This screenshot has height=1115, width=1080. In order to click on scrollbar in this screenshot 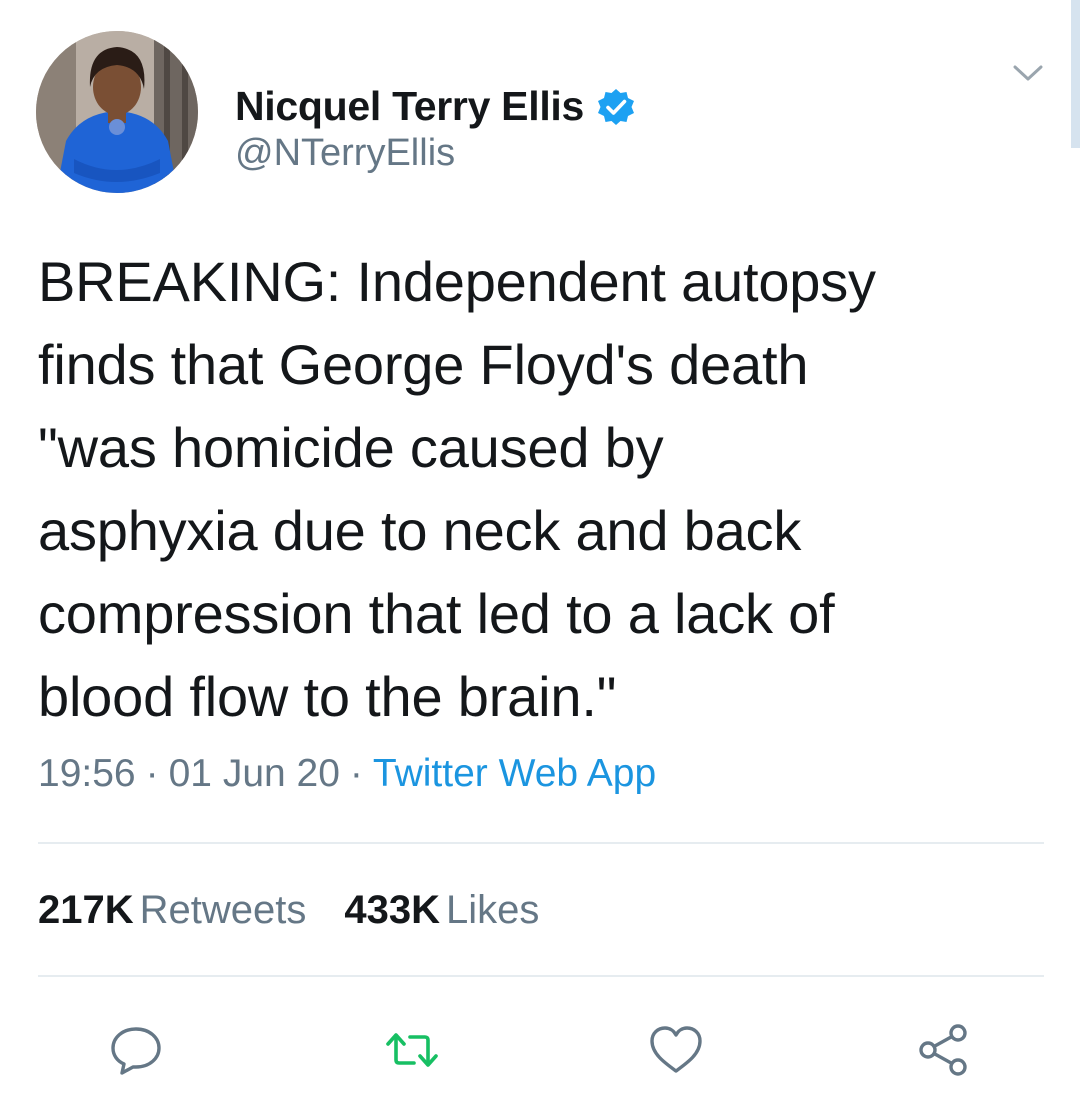, I will do `click(1075, 74)`.